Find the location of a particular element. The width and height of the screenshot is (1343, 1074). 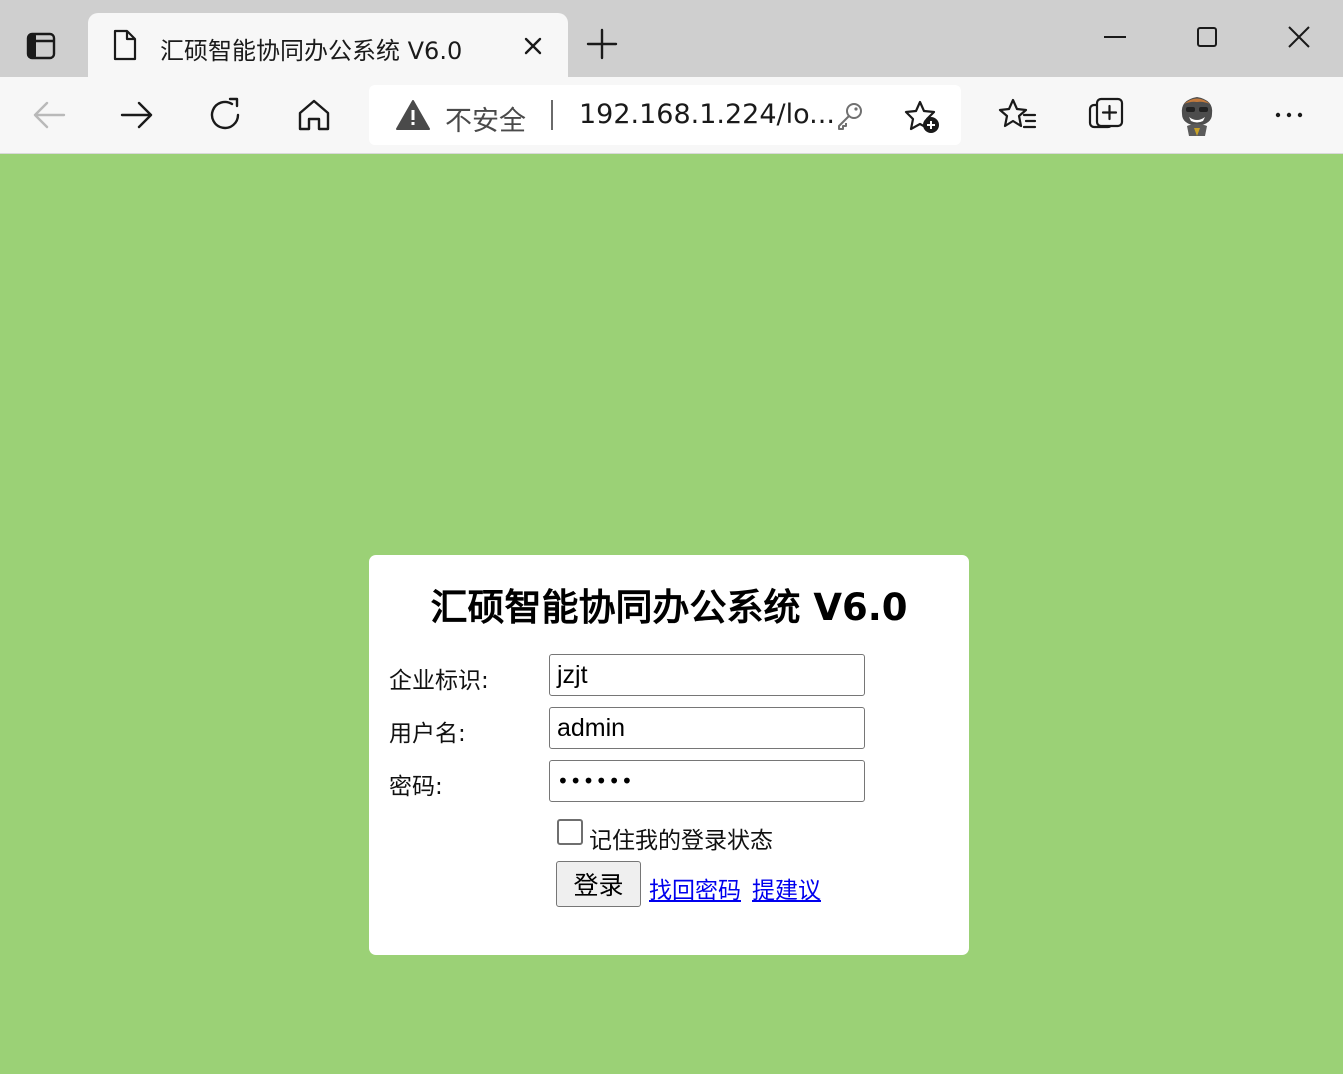

add-favorite-icon is located at coordinates (922, 119).